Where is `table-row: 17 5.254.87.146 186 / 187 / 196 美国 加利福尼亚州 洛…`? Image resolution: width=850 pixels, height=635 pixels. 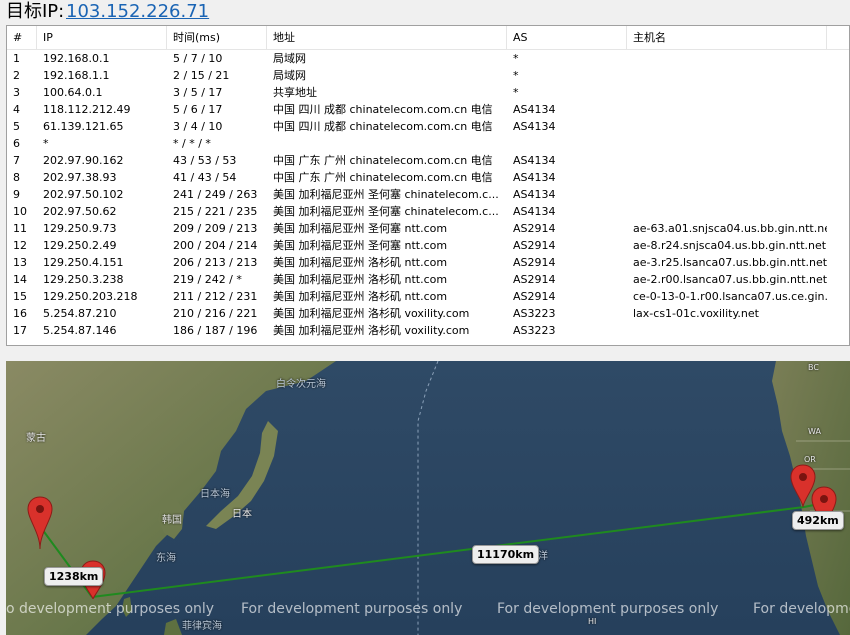
table-row: 17 5.254.87.146 186 / 187 / 196 美国 加利福尼亚州 洛… is located at coordinates (428, 330).